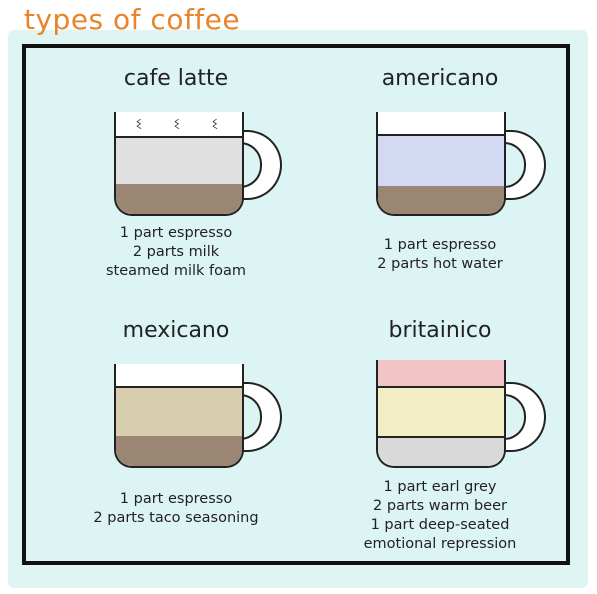 The image size is (597, 594). Describe the element at coordinates (176, 518) in the screenshot. I see `ingredient: 2 parts taco seasoning` at that location.